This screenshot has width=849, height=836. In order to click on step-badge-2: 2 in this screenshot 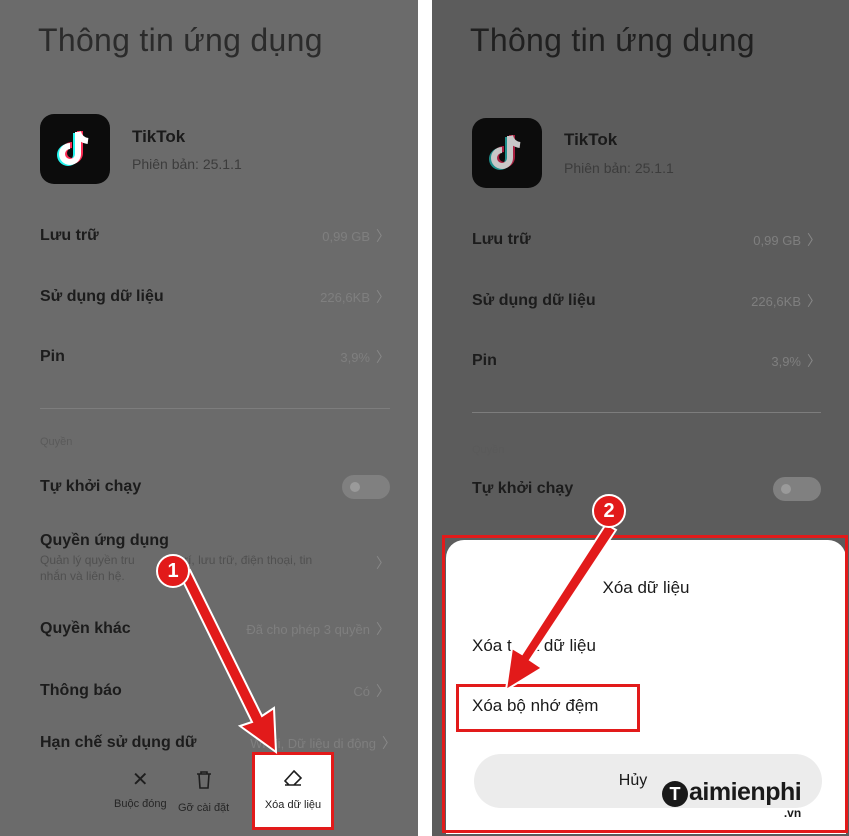, I will do `click(609, 511)`.